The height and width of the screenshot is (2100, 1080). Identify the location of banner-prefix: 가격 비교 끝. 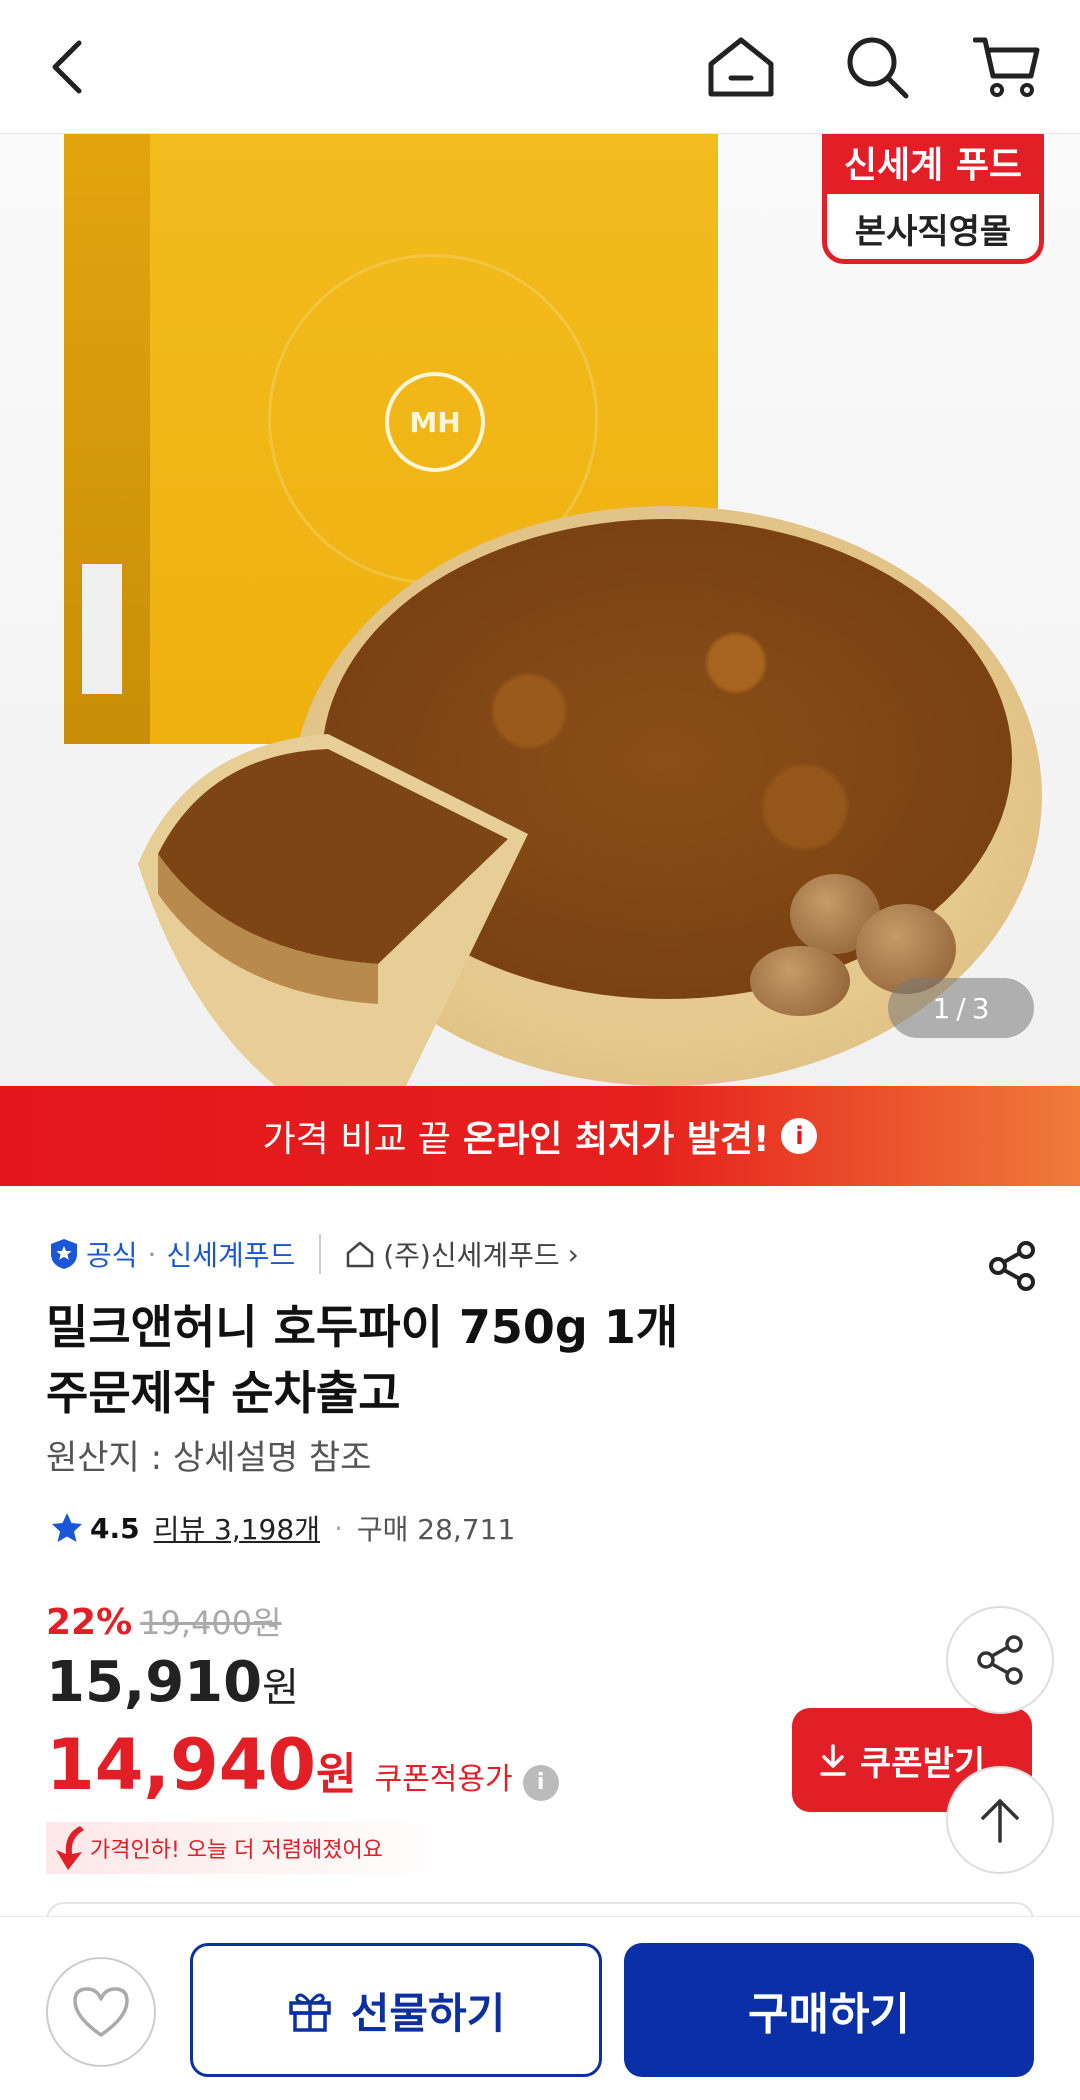
(357, 1139).